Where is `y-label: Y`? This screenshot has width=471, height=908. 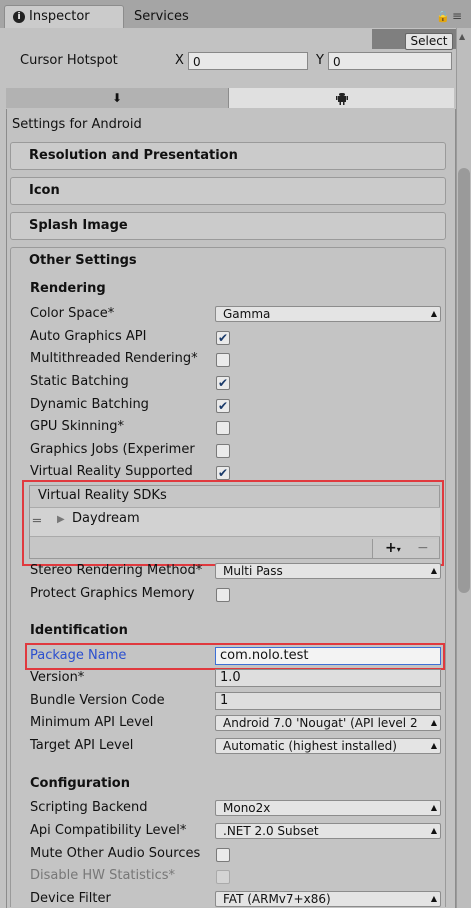 y-label: Y is located at coordinates (320, 60).